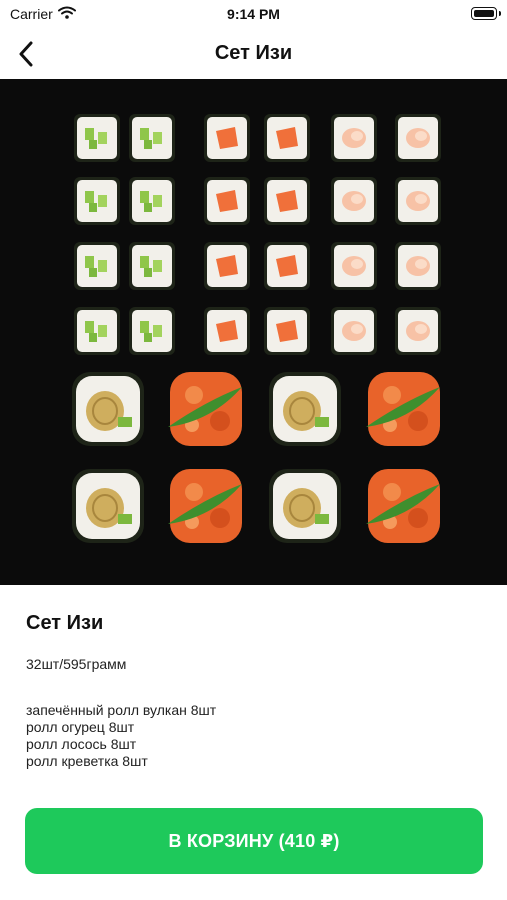 Image resolution: width=507 pixels, height=900 pixels. Describe the element at coordinates (81, 744) in the screenshot. I see `composition-item: ролл лосось 8шт` at that location.